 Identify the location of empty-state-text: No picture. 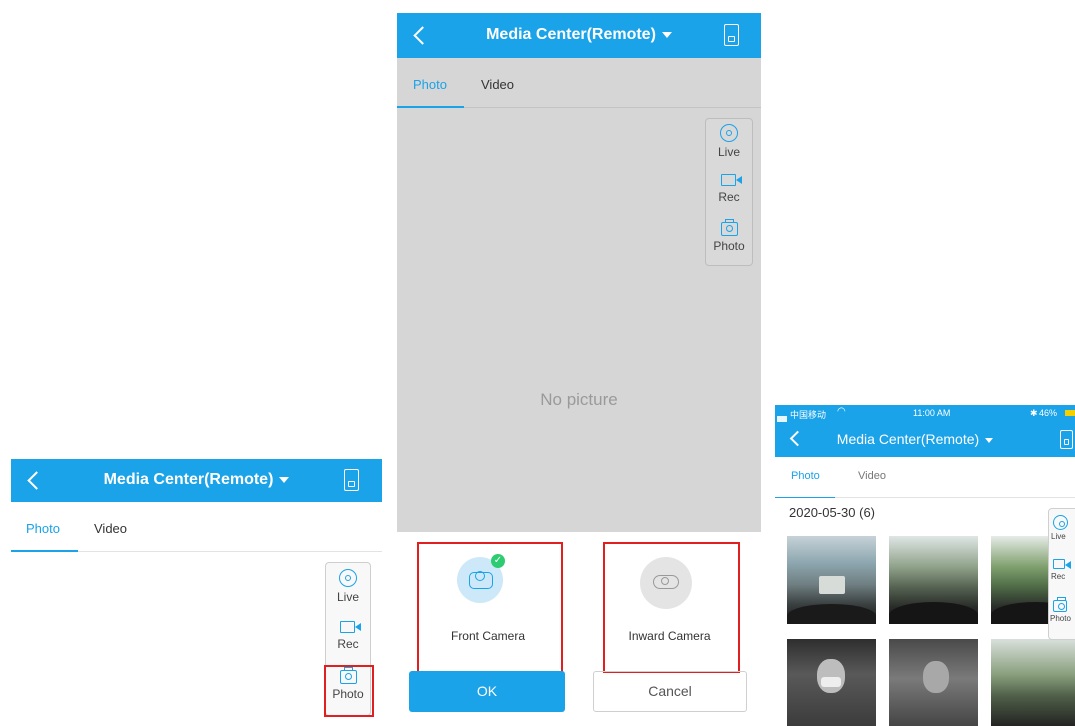
(579, 399).